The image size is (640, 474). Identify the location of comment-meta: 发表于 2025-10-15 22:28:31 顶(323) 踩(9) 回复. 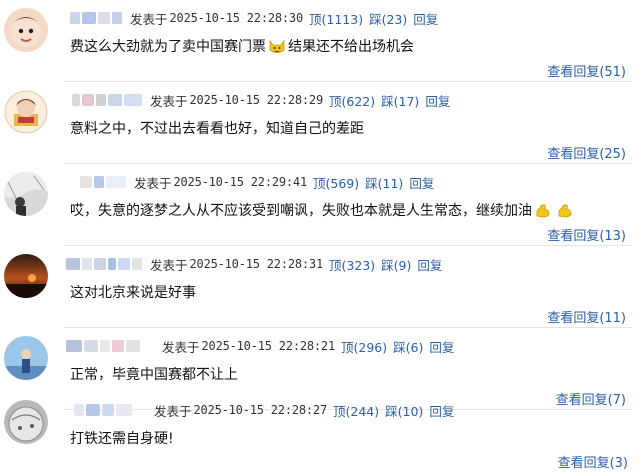
(254, 264).